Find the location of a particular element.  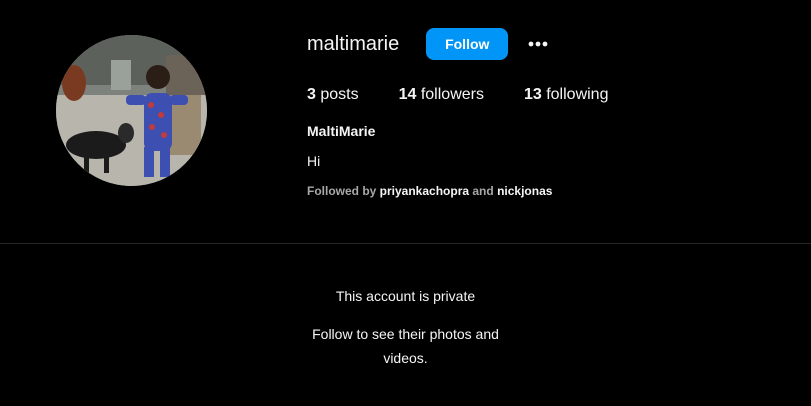

profile-top-row: maltimarie Follow is located at coordinates (547, 44).